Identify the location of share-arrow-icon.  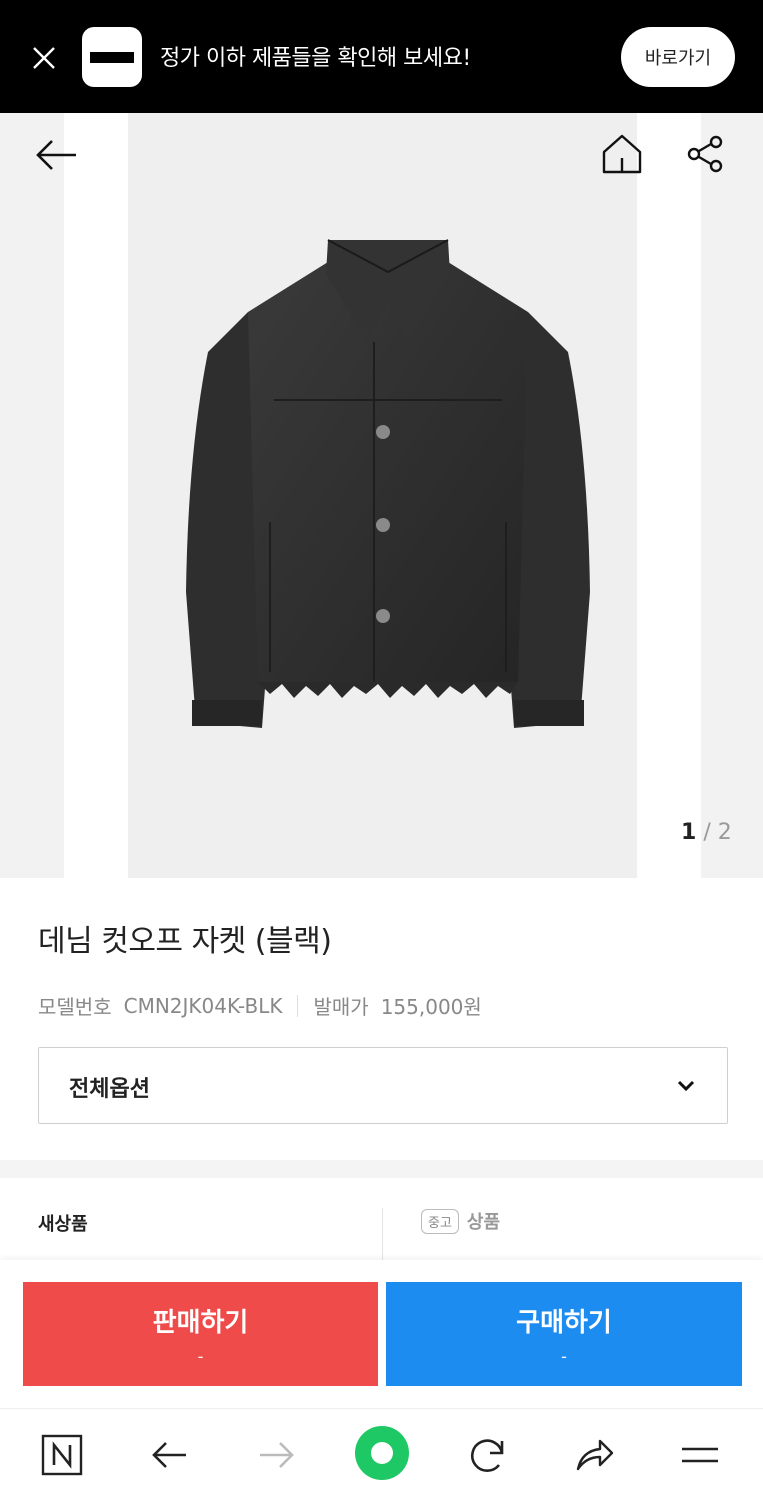
(594, 1455).